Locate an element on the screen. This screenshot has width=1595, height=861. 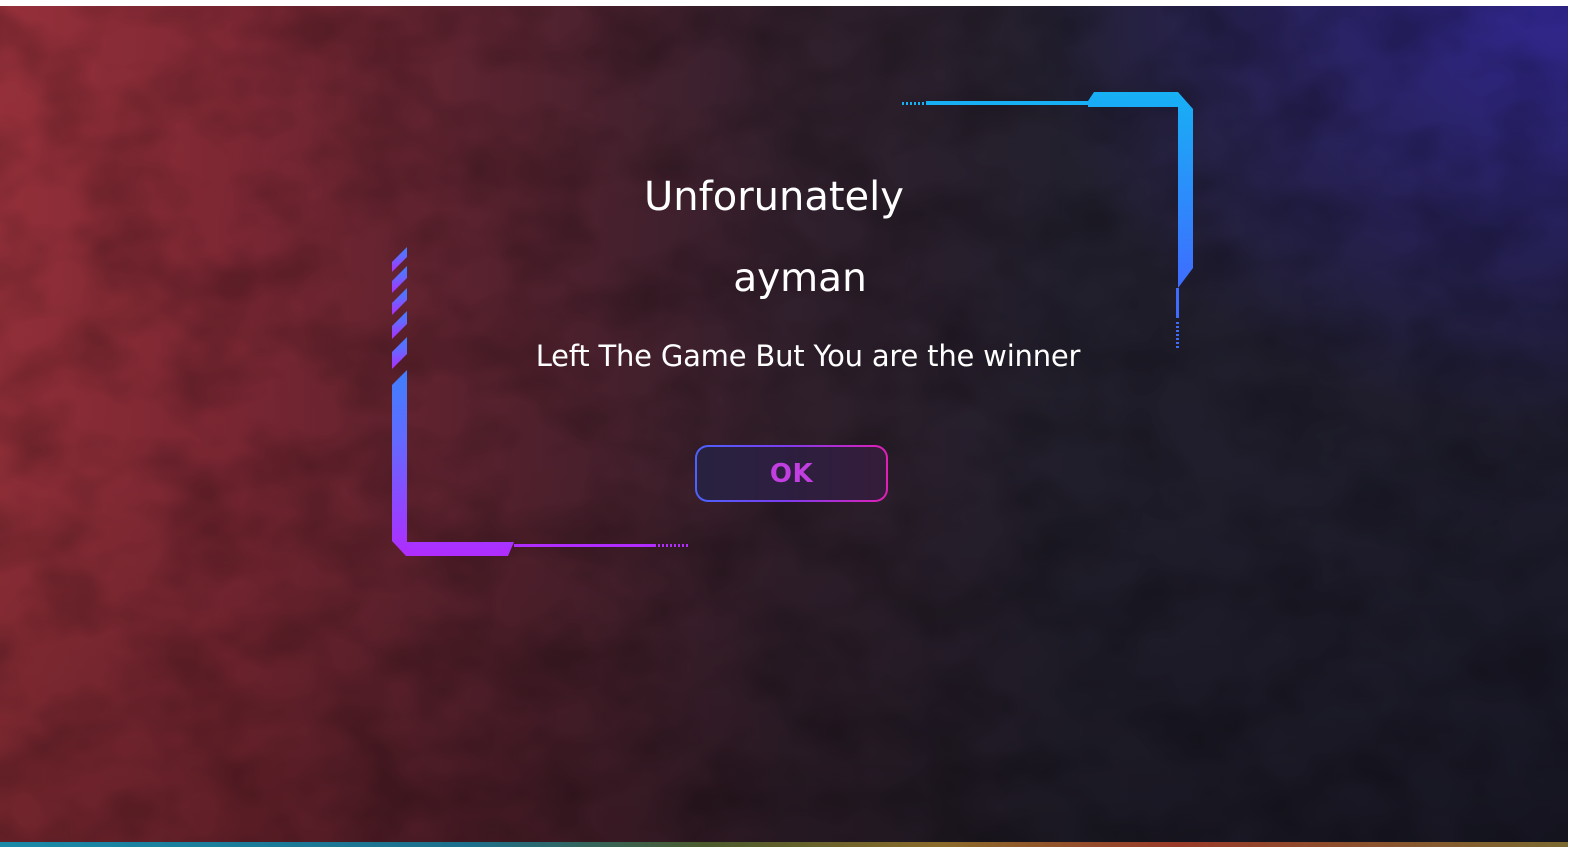
player-name: ayman is located at coordinates (800, 278).